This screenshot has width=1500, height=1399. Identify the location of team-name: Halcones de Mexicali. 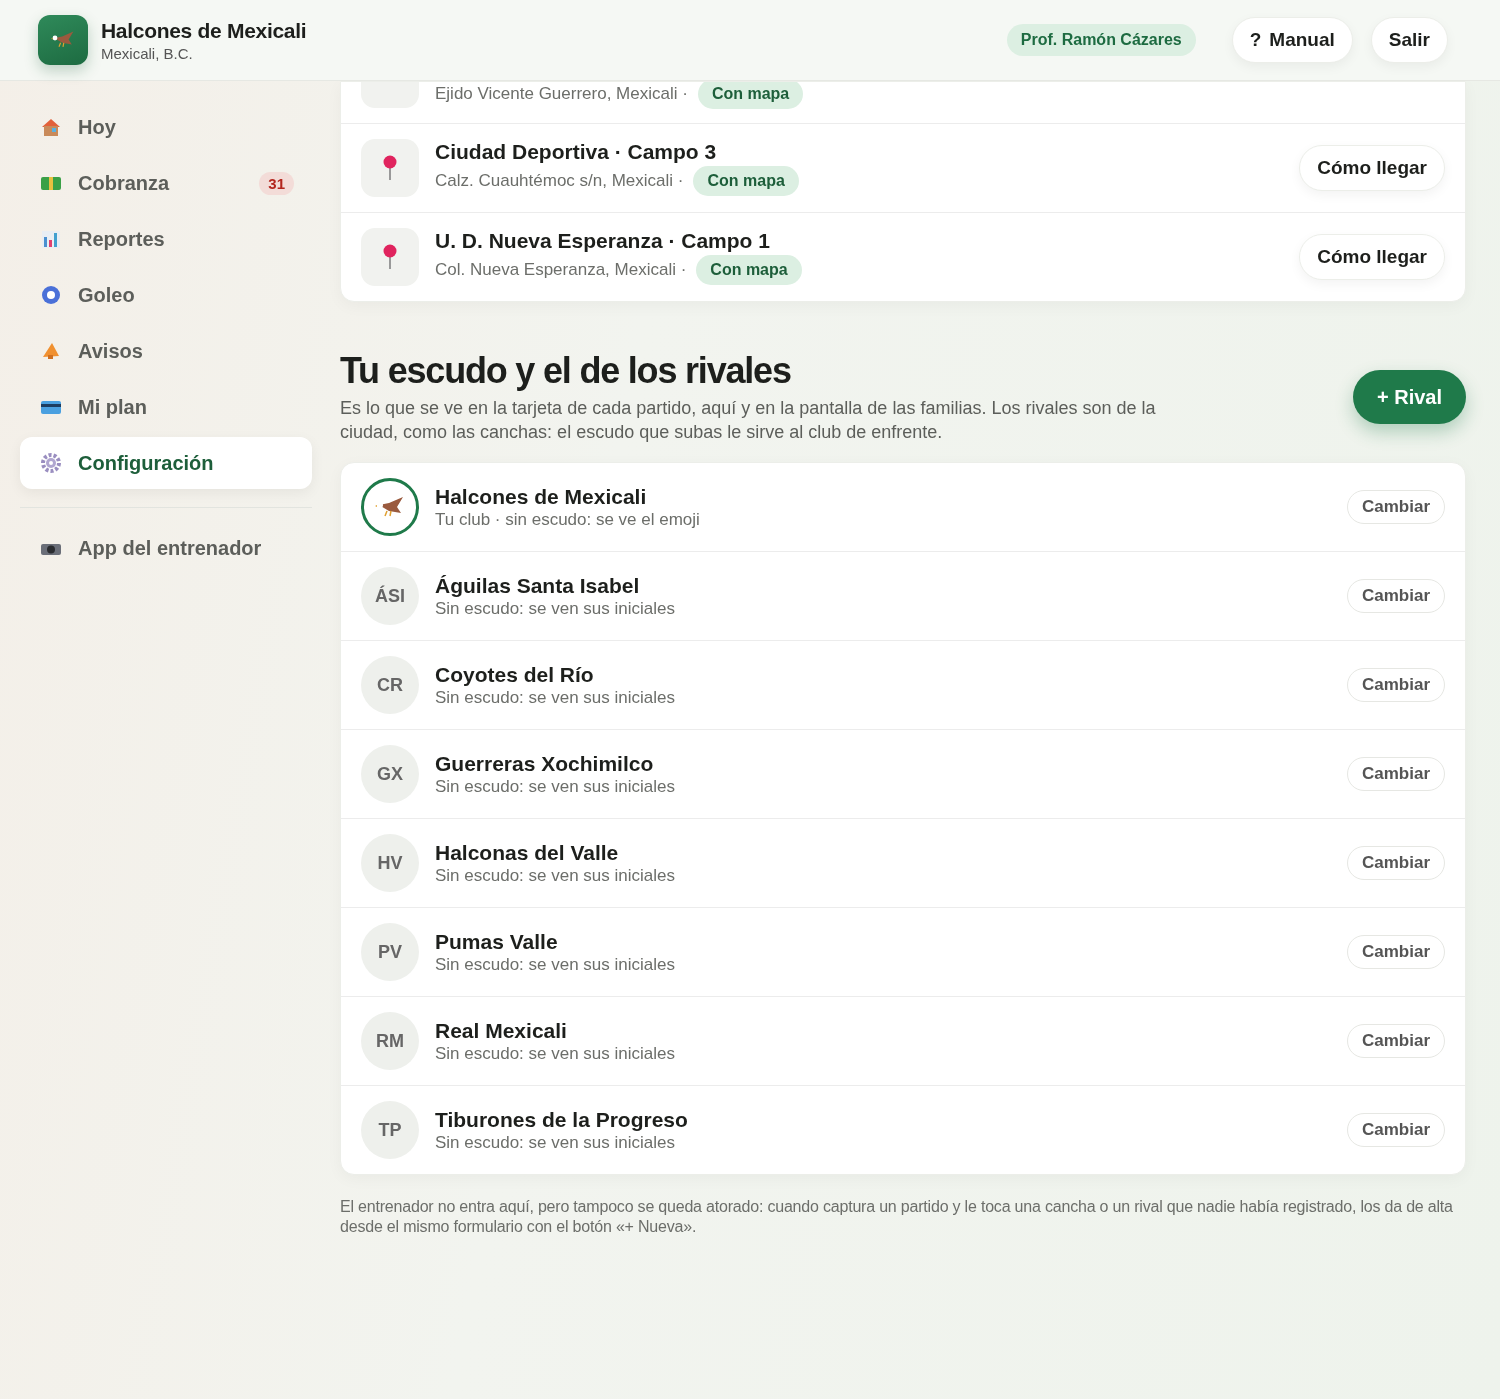
(541, 496).